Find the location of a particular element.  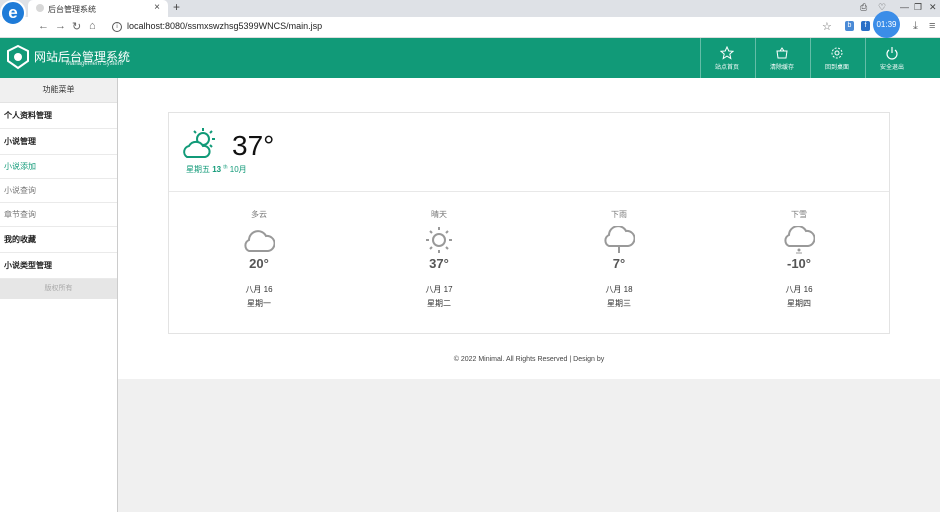

forecast-day: 下雪 -10° 八月 16 星期四 is located at coordinates (799, 259).